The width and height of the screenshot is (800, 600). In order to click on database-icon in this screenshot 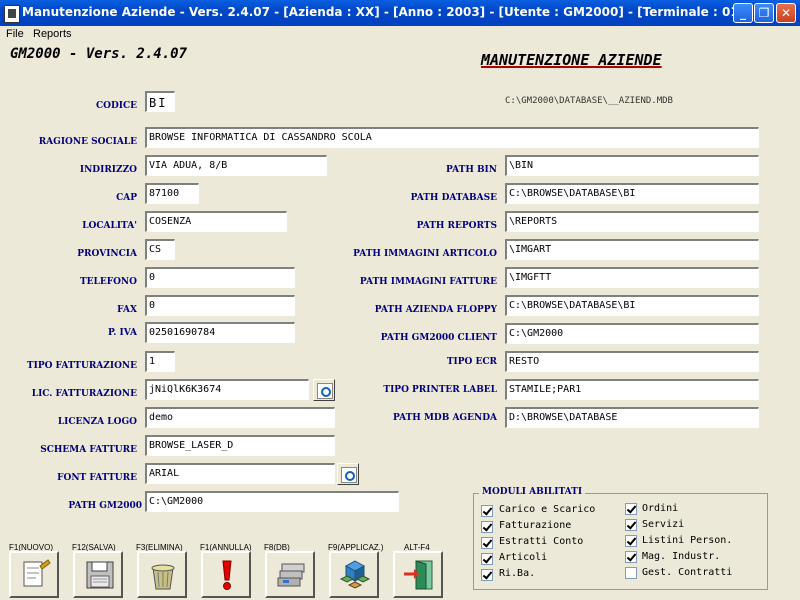, I will do `click(291, 575)`.